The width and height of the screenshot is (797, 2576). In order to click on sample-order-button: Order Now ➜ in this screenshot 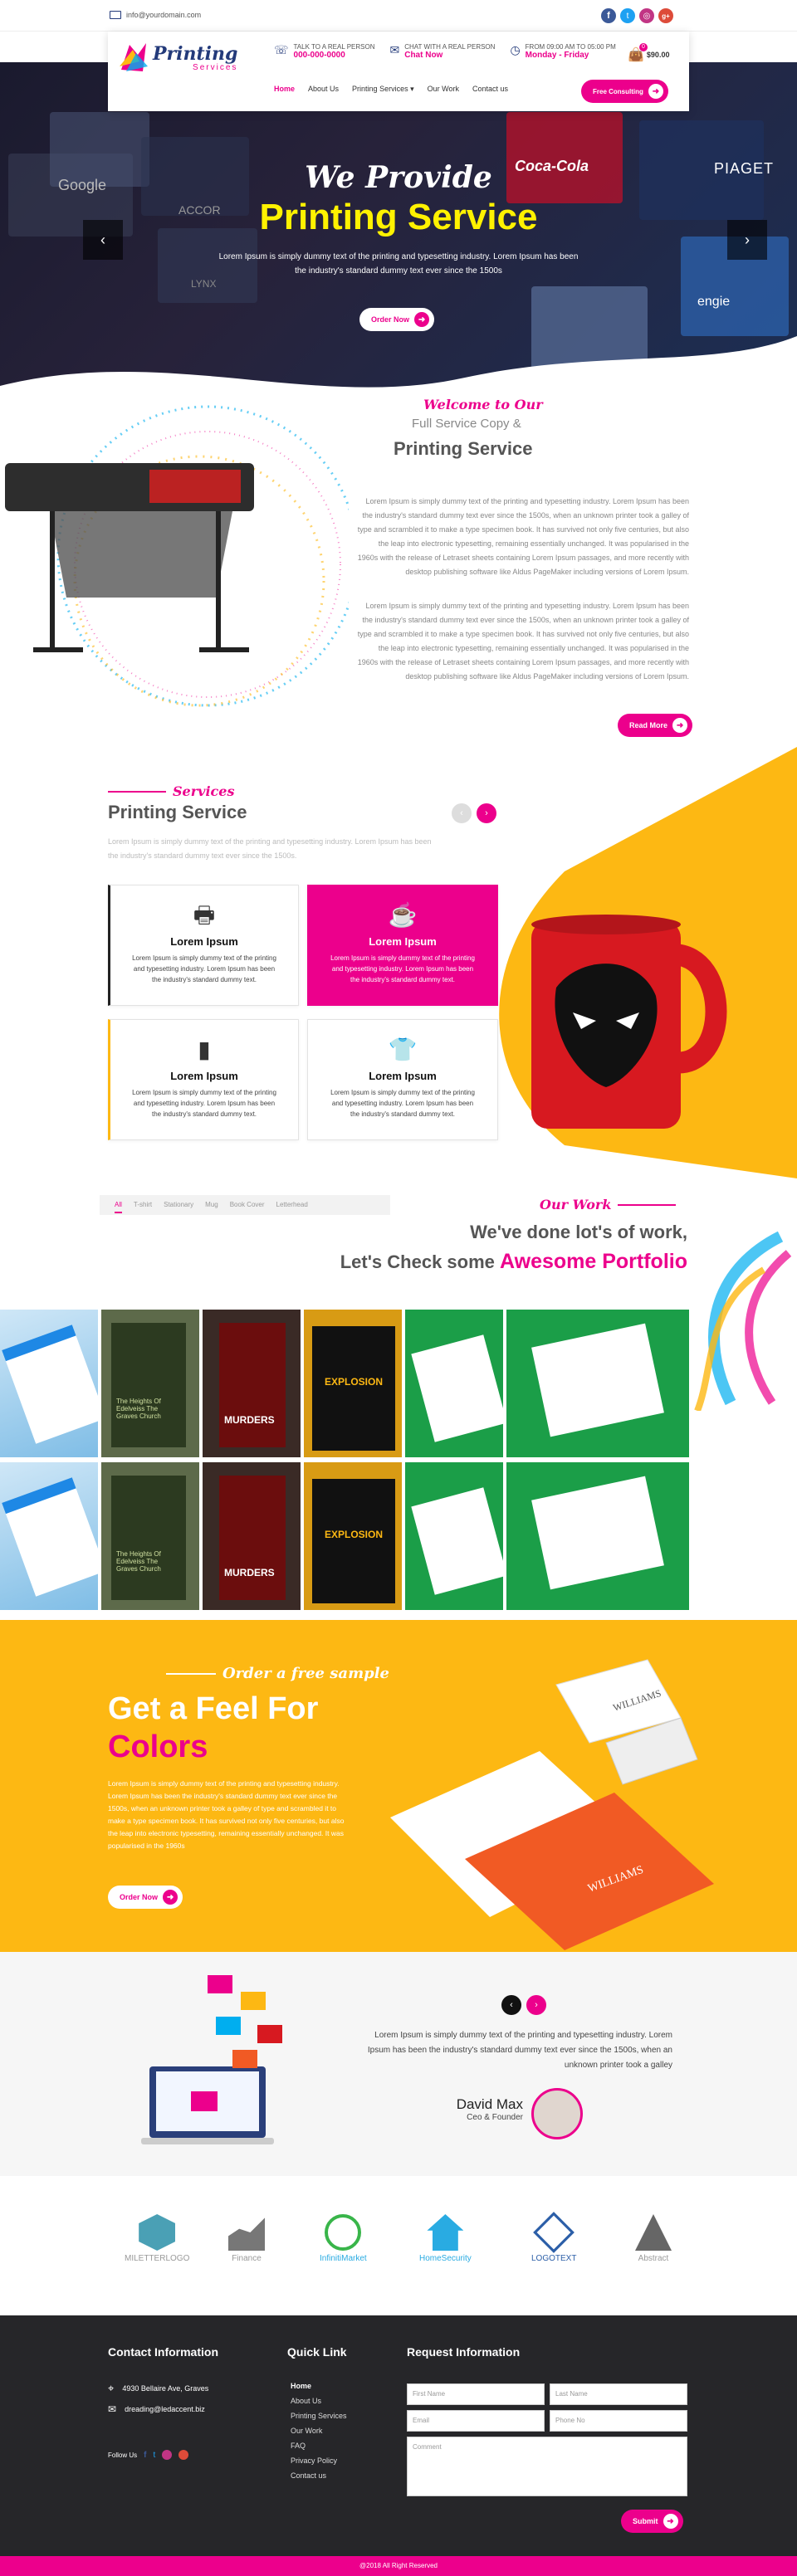, I will do `click(145, 1898)`.